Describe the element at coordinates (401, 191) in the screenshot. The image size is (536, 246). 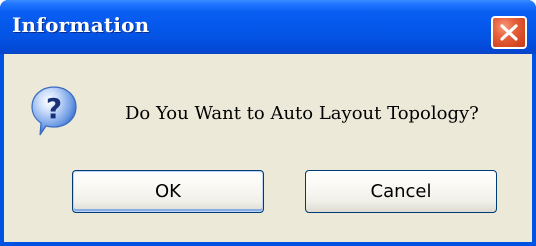
I see `cancel-button: Cancel` at that location.